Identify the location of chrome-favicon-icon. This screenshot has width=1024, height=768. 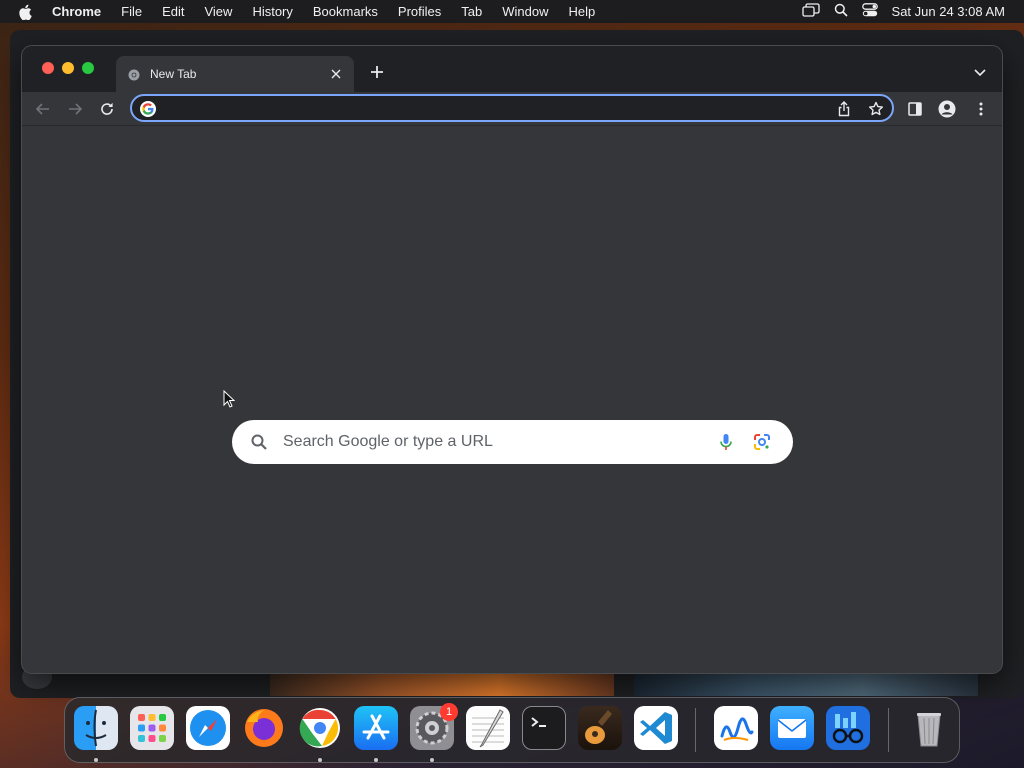
(134, 74).